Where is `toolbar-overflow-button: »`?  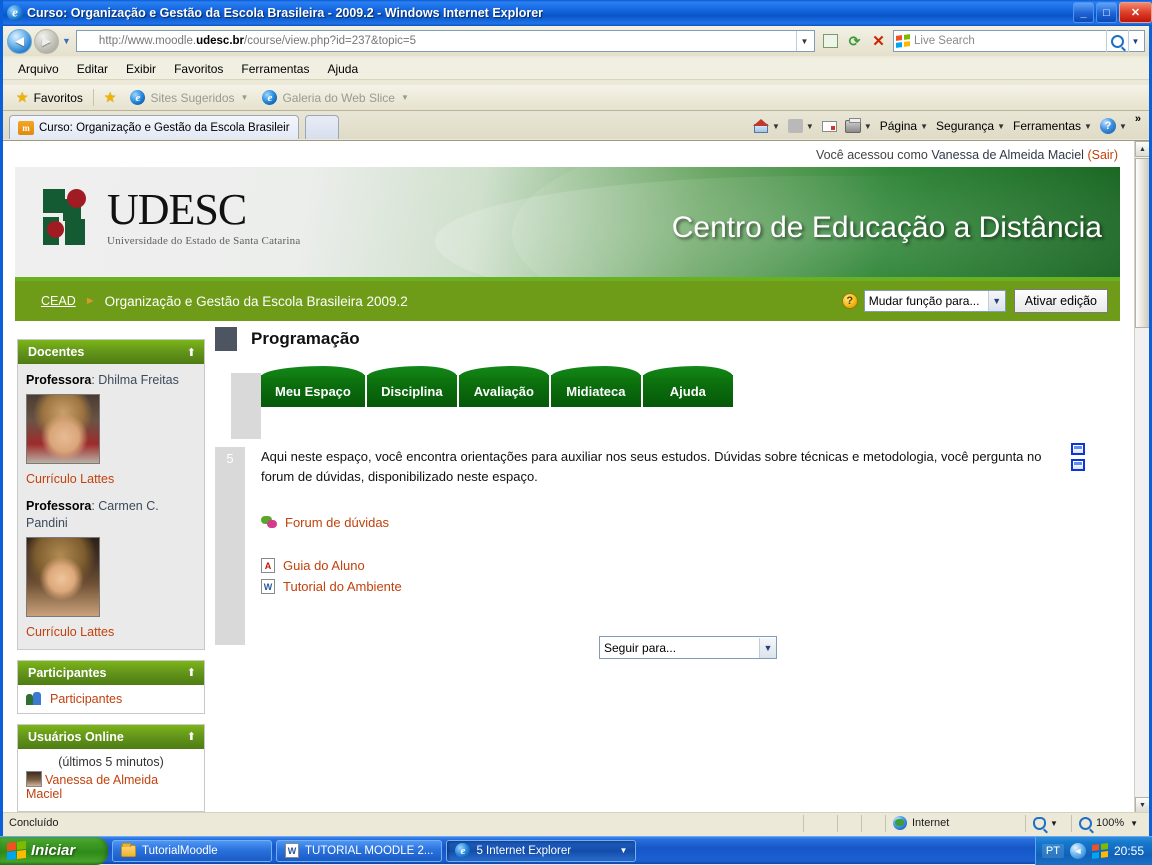 toolbar-overflow-button: » is located at coordinates (1138, 119).